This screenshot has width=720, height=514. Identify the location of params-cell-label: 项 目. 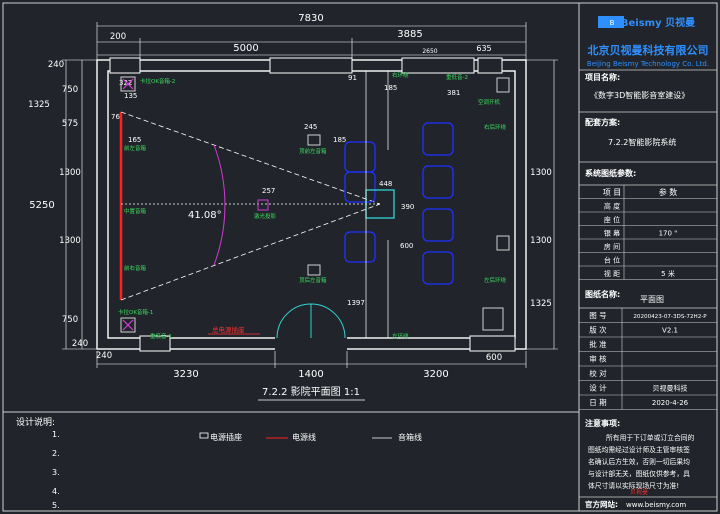
(612, 192).